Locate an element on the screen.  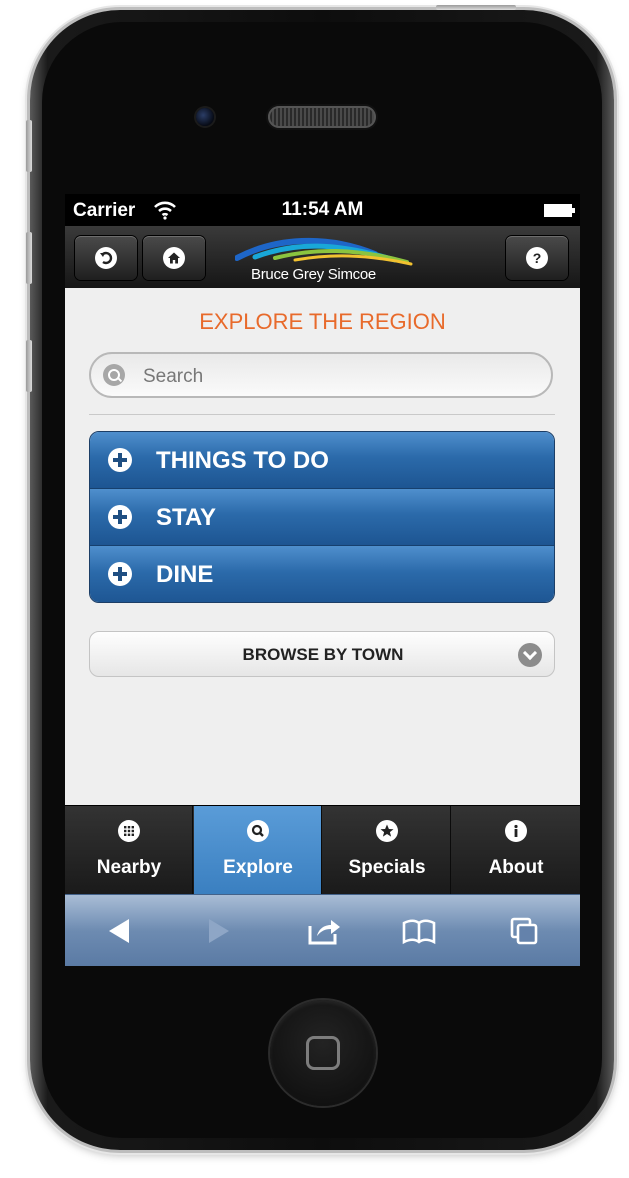
safari-toolbar is located at coordinates (322, 930).